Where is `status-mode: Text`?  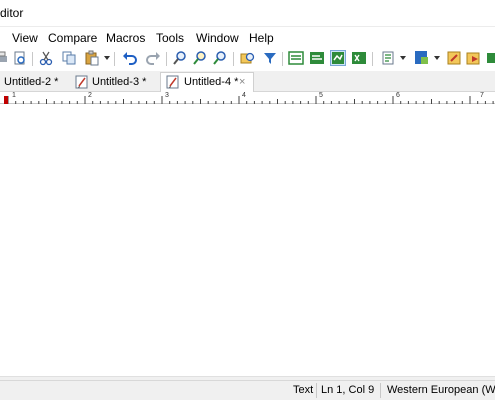 status-mode: Text is located at coordinates (303, 390).